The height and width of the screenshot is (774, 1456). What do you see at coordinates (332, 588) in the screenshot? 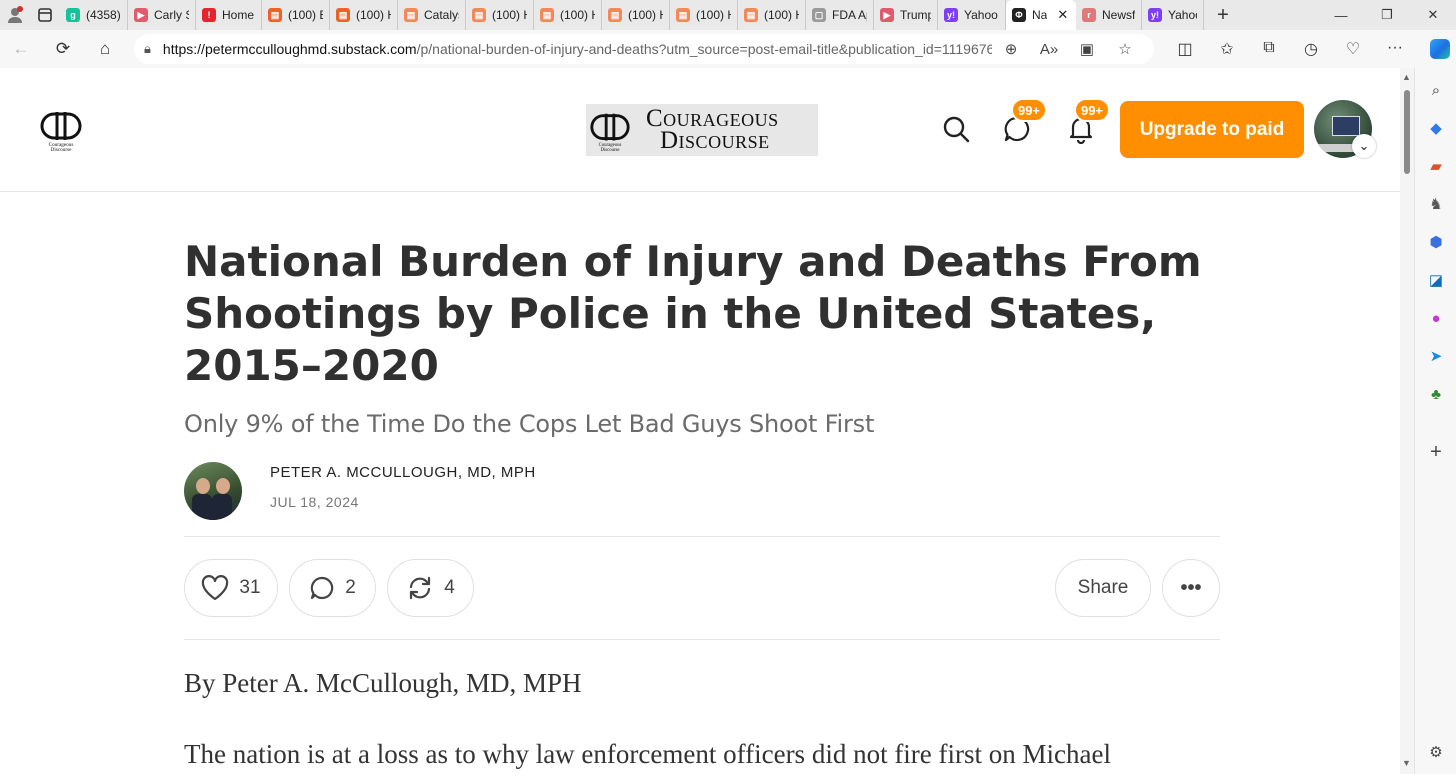
I see `comment-button: 2` at bounding box center [332, 588].